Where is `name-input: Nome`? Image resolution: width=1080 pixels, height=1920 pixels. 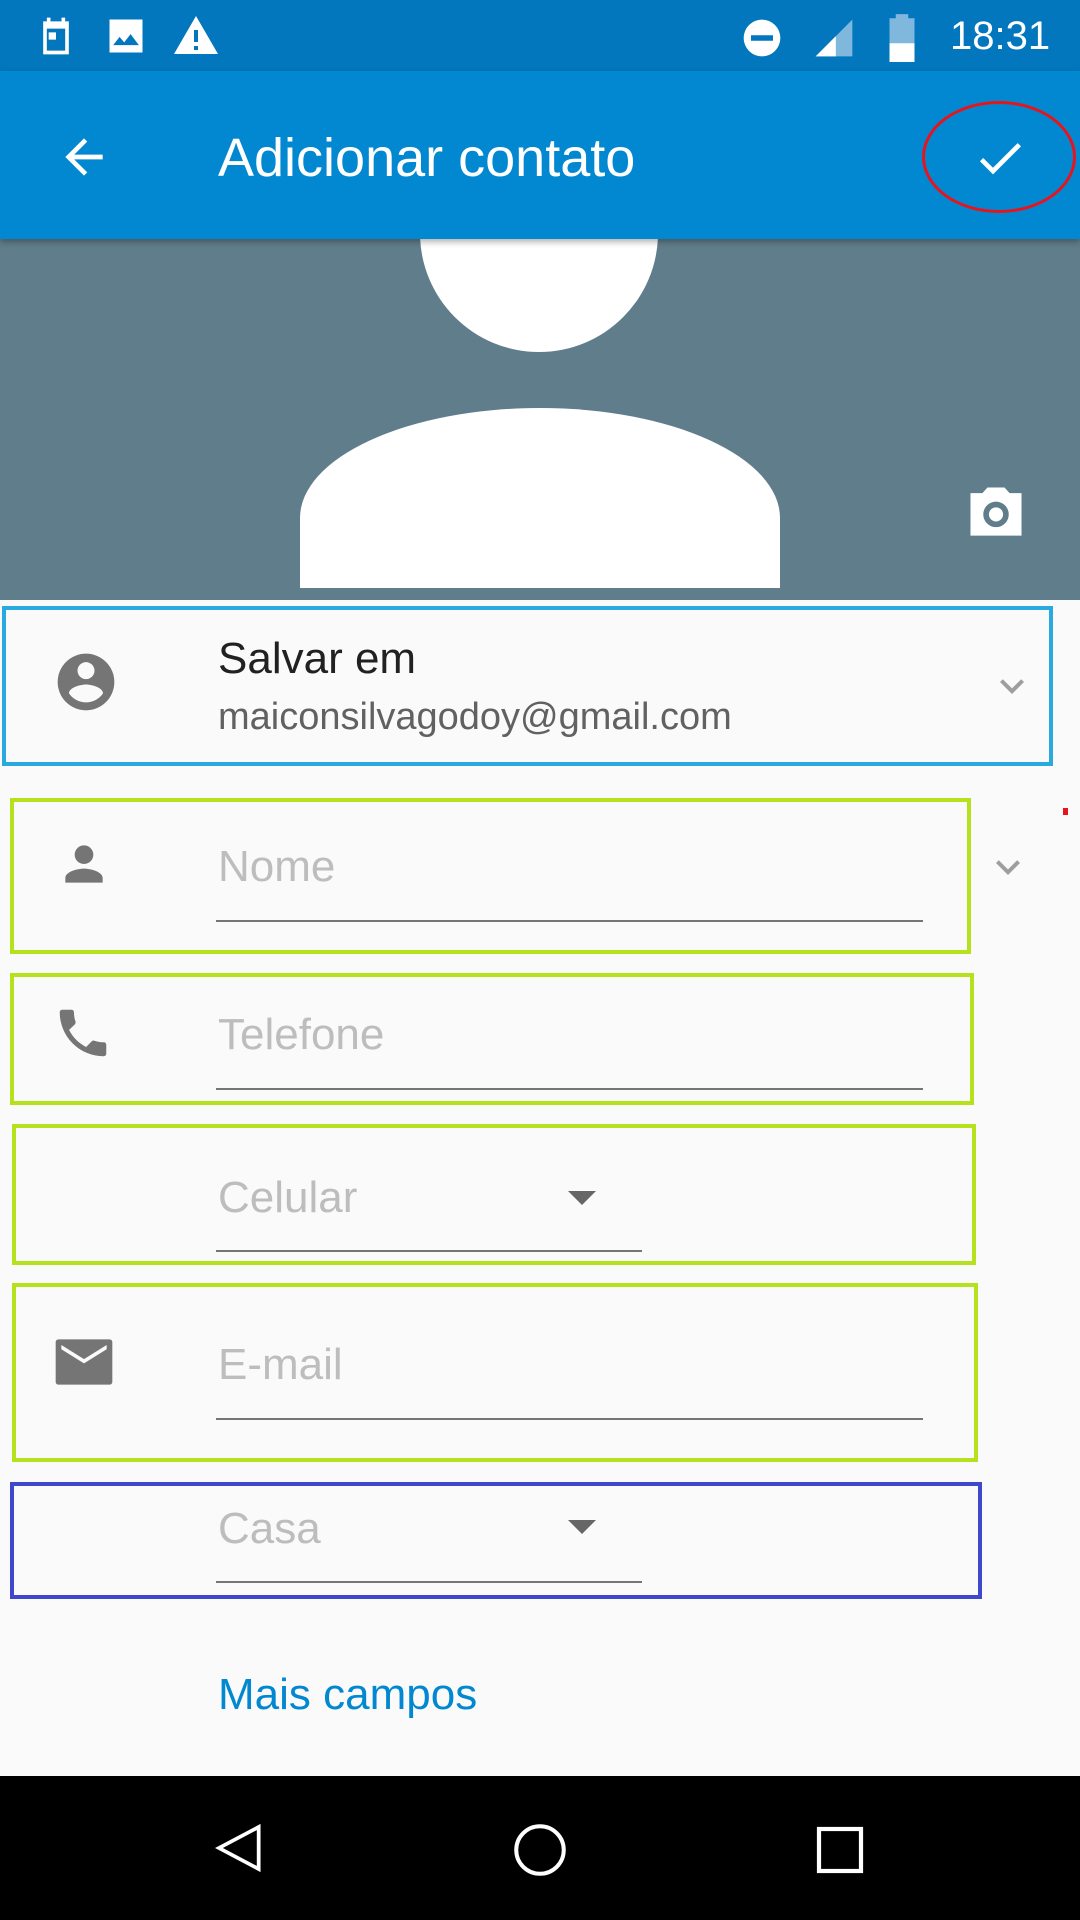
name-input: Nome is located at coordinates (276, 867).